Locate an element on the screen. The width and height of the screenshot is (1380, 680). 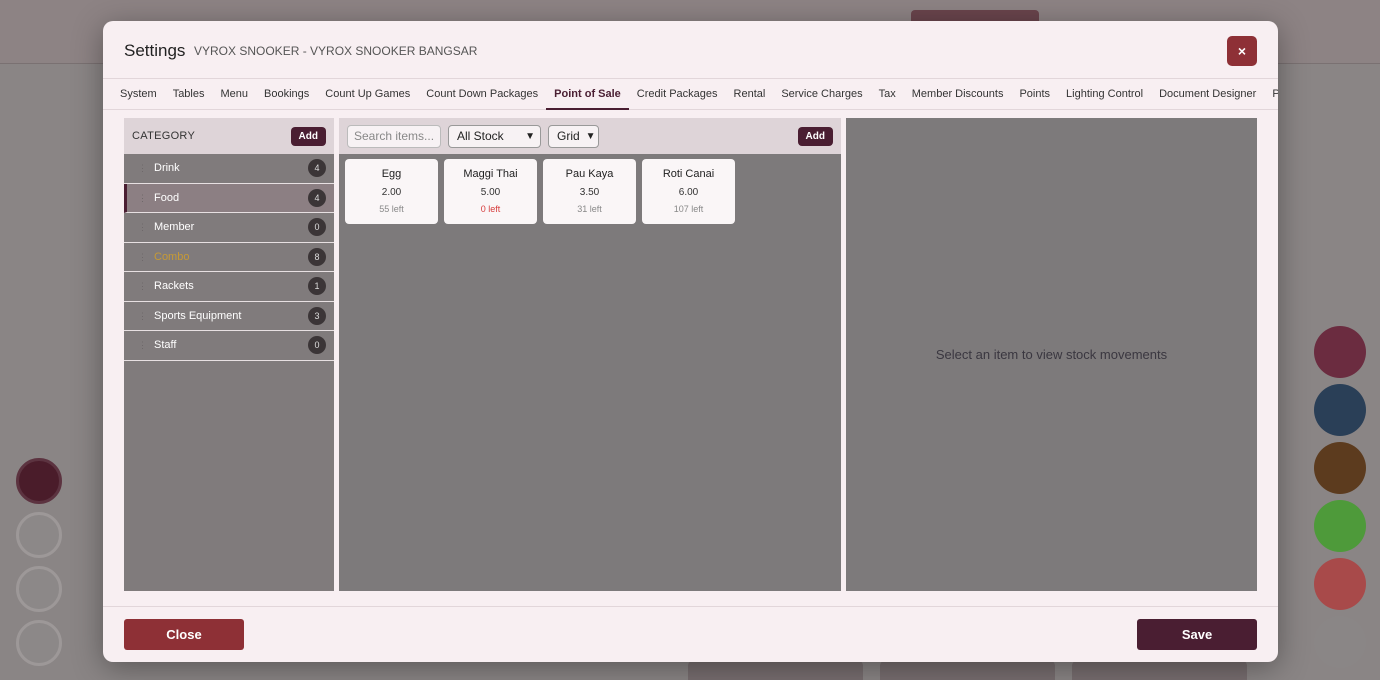
category-name: Combo is located at coordinates (172, 256).